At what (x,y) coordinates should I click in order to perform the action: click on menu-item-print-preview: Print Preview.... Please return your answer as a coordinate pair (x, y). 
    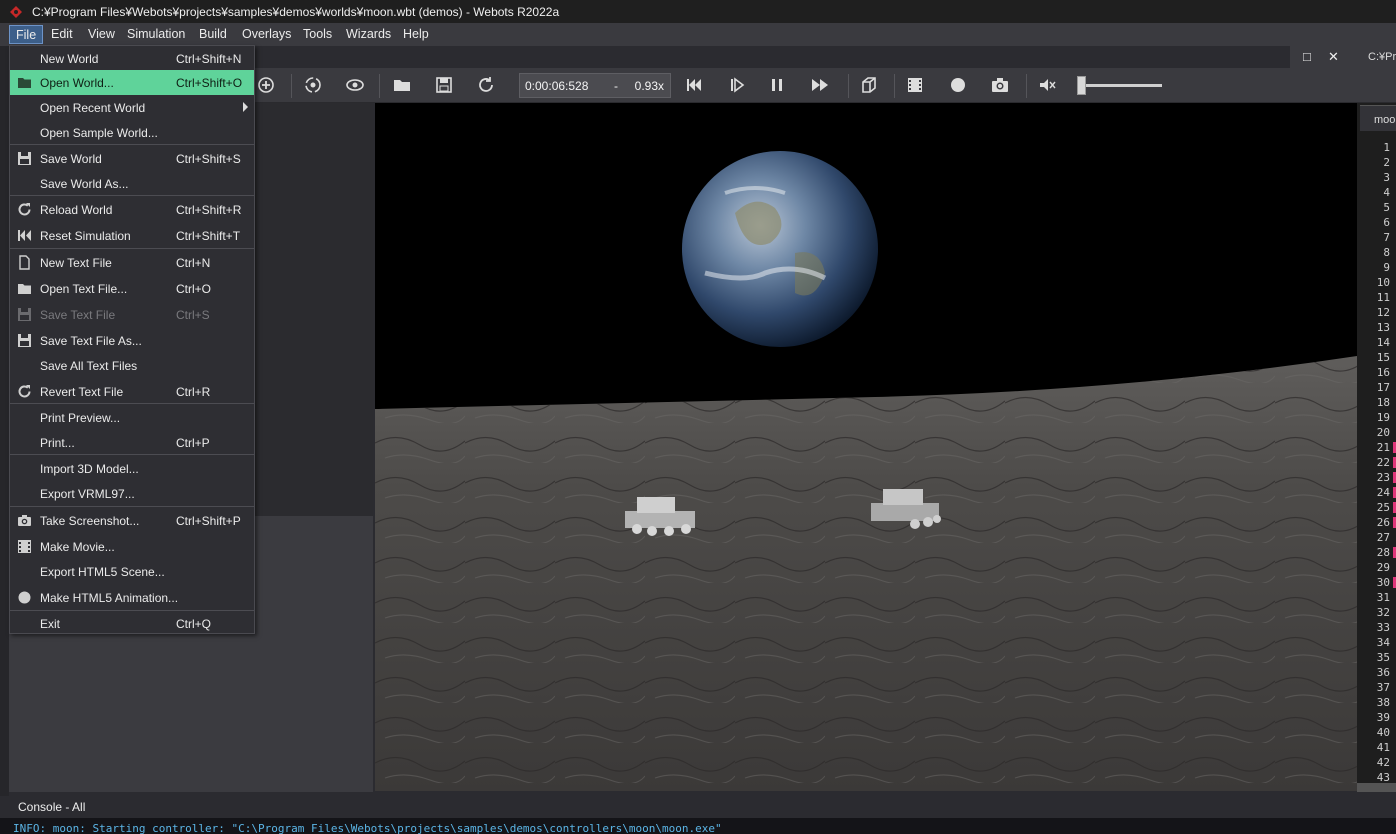
    Looking at the image, I should click on (132, 417).